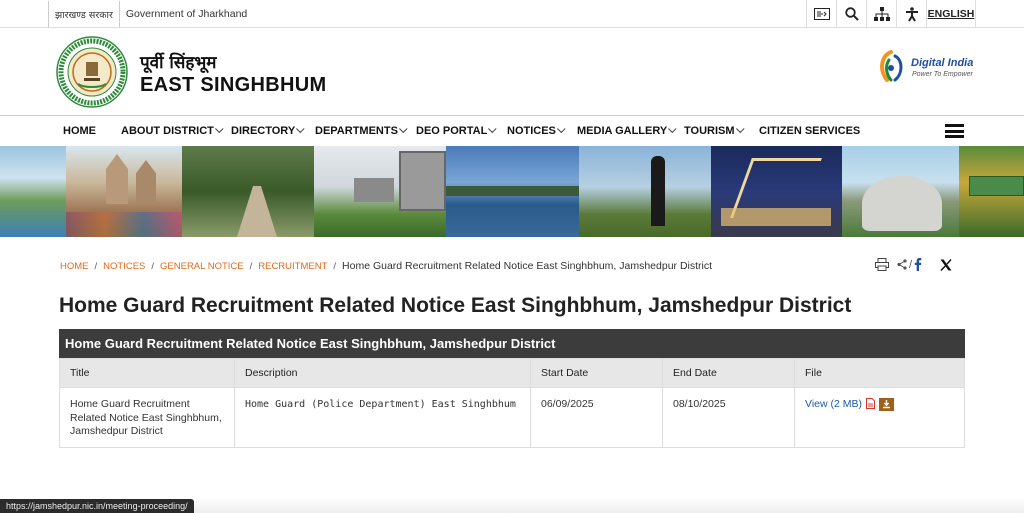 This screenshot has height=513, width=1024. What do you see at coordinates (380, 191) in the screenshot?
I see `banner-photo-building` at bounding box center [380, 191].